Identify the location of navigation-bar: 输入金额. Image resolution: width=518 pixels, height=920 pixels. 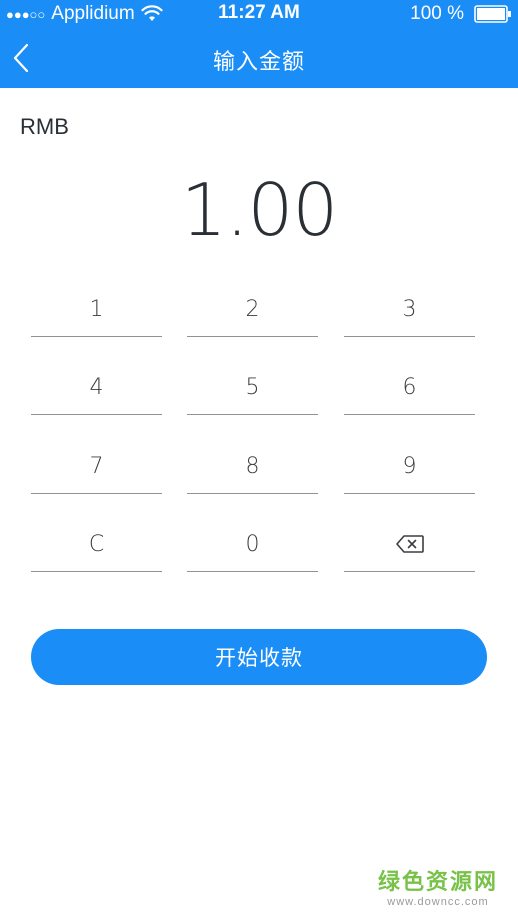
(259, 58).